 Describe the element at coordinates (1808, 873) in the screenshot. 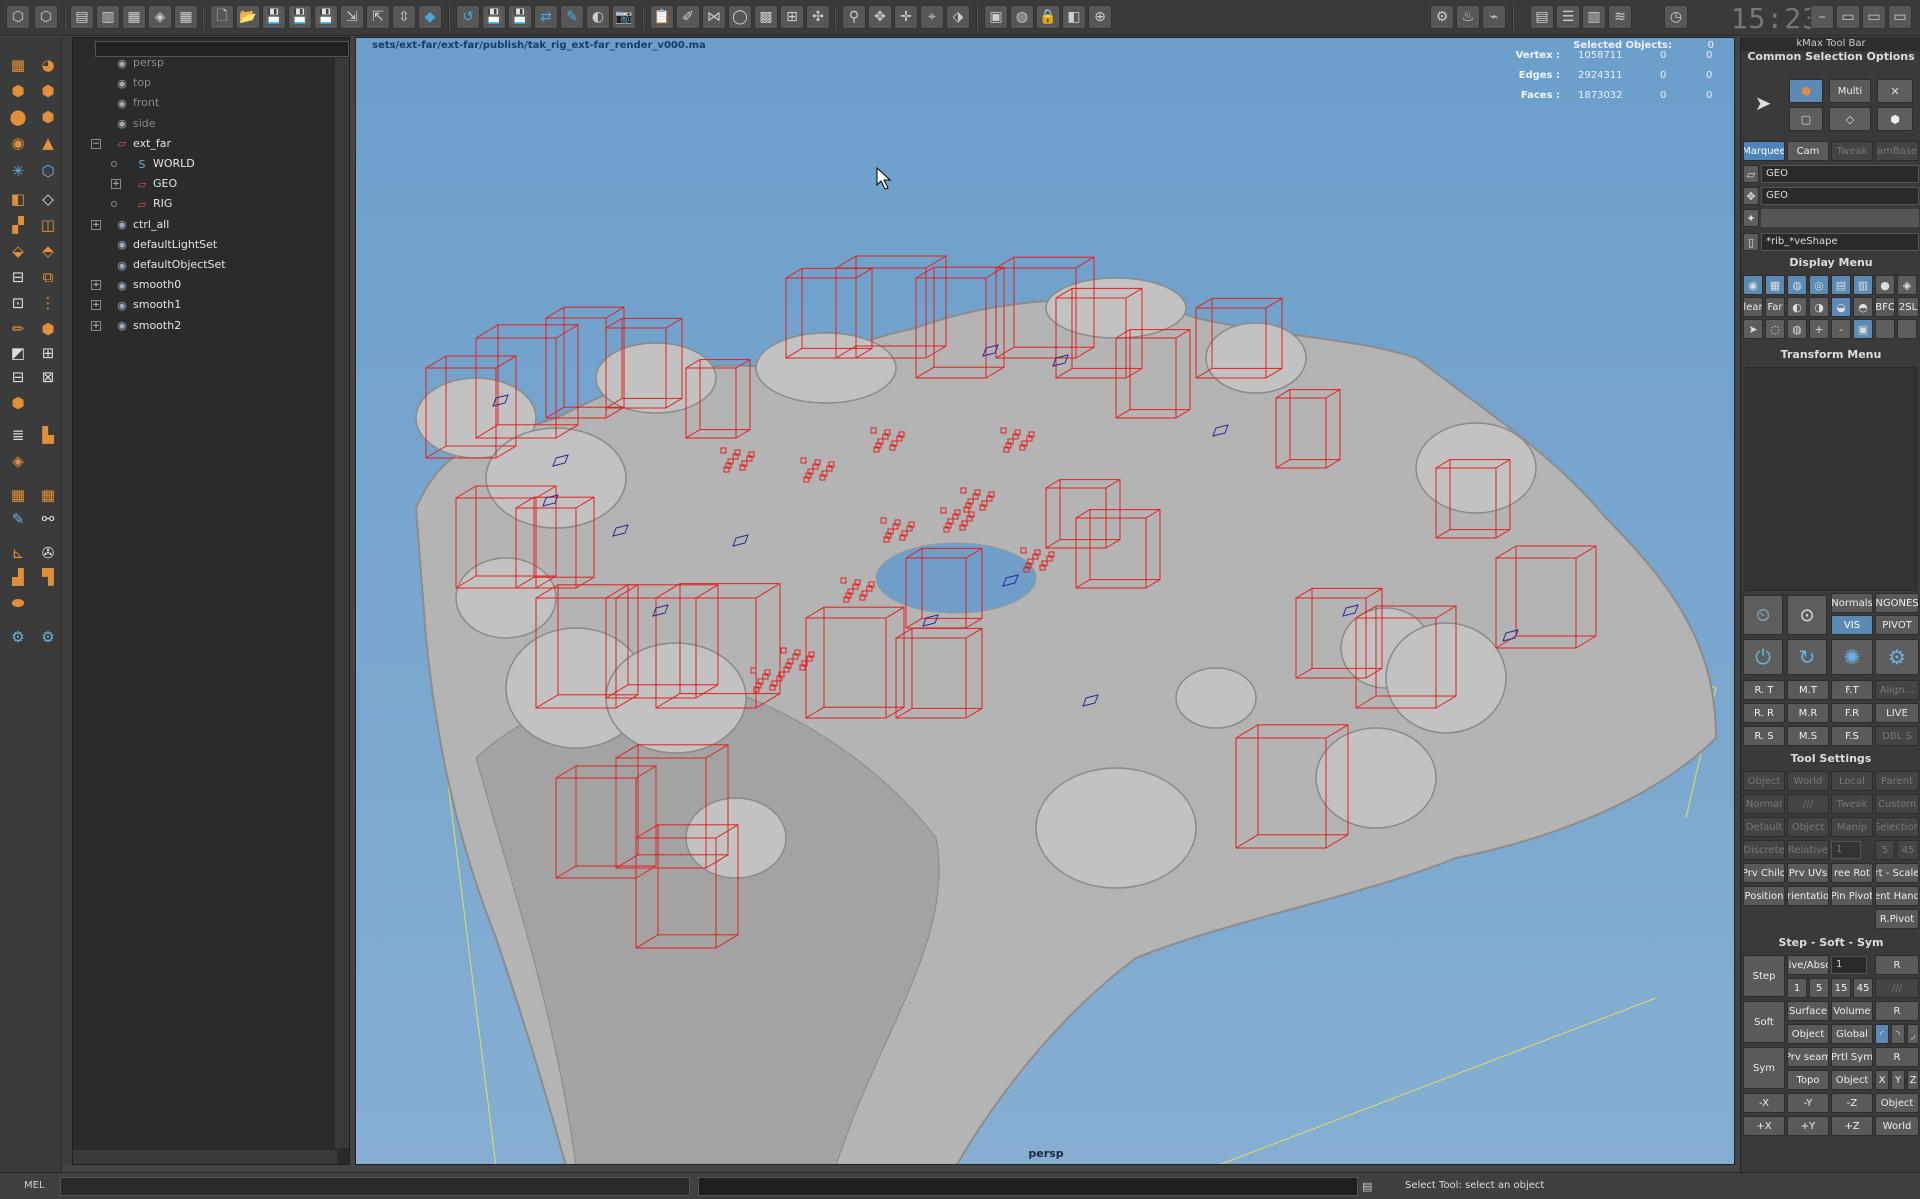

I see `prv-uvs-button: Prv UVs` at that location.